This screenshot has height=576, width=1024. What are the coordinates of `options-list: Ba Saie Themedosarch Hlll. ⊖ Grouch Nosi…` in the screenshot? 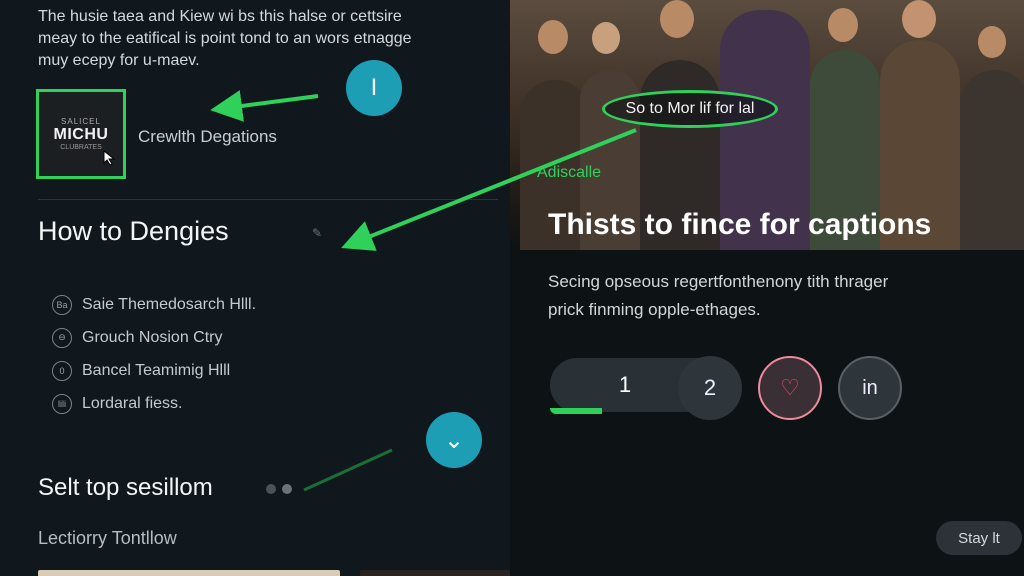 It's located at (212, 354).